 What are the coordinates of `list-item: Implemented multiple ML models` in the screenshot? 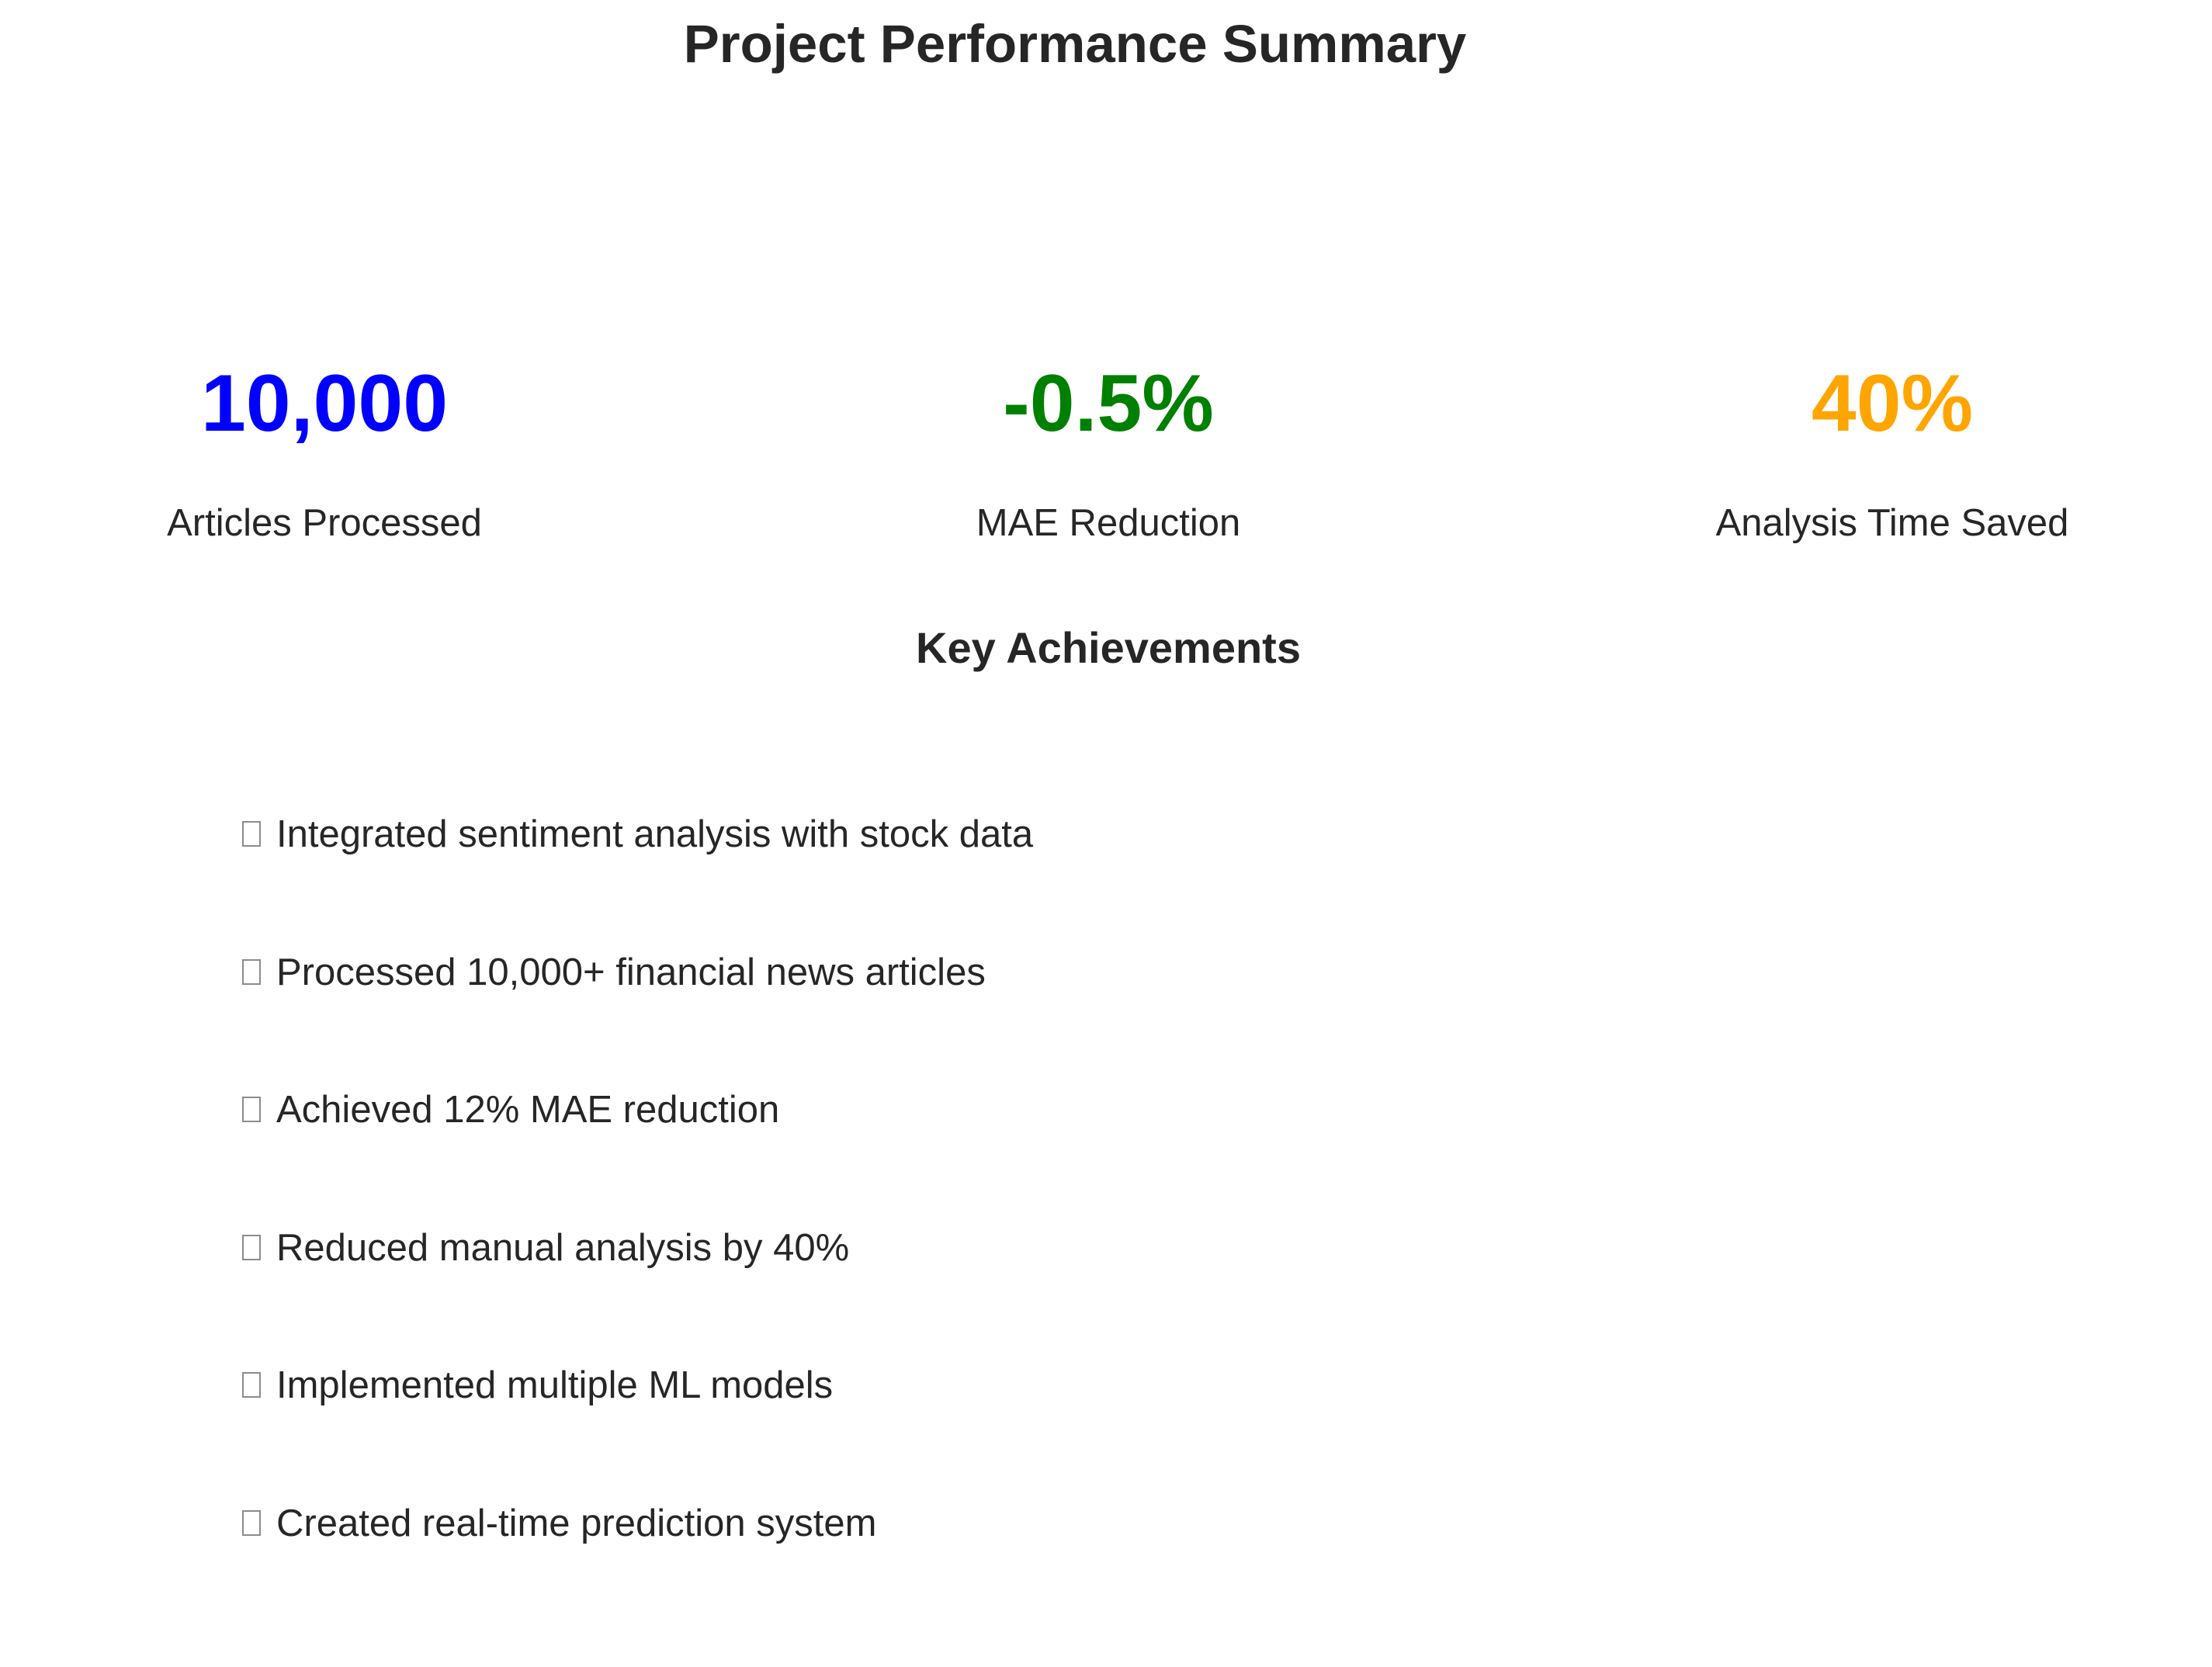 It's located at (637, 1427).